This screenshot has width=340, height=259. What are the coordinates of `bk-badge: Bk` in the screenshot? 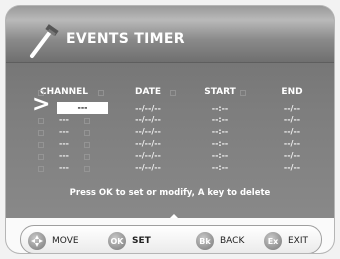 It's located at (205, 241).